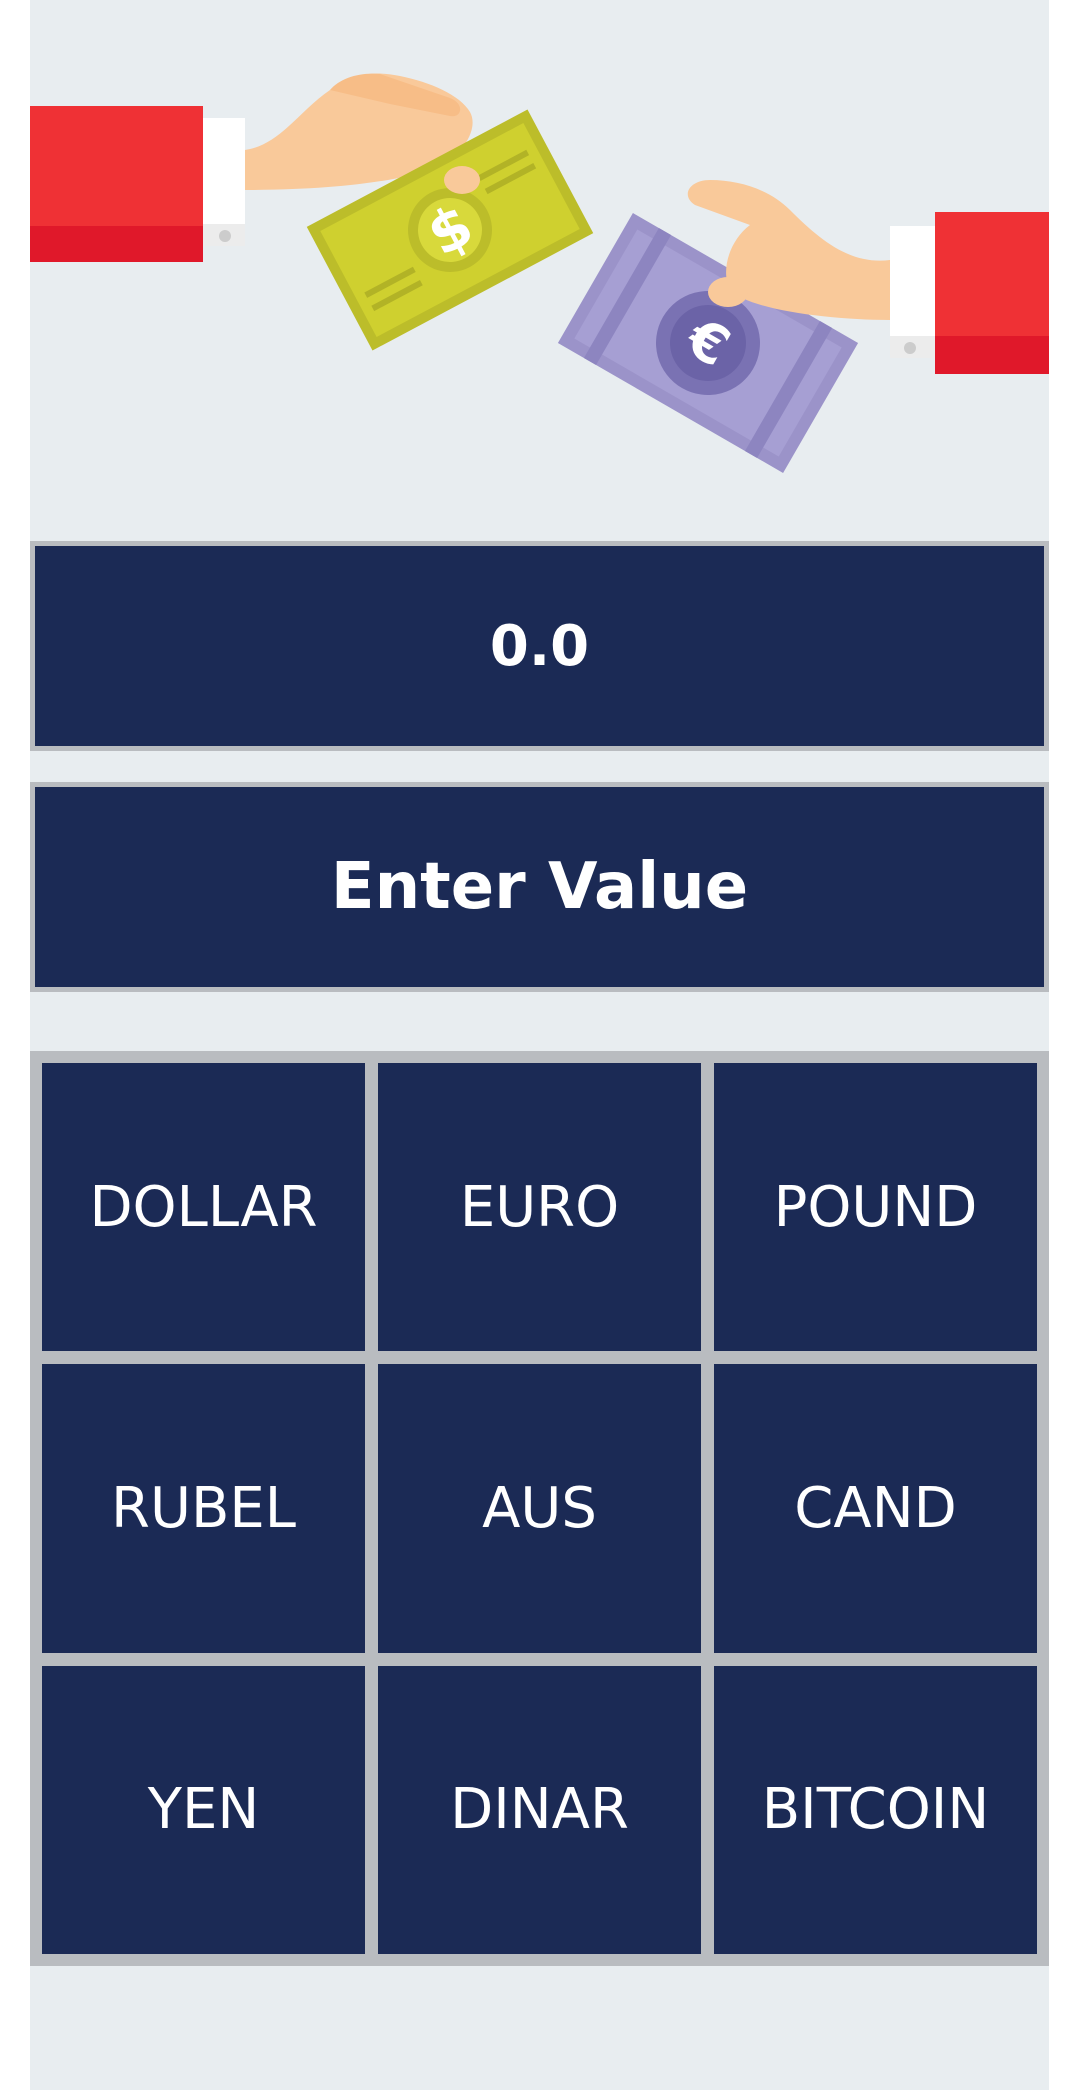 The image size is (1079, 2095). I want to click on value-input, so click(539, 887).